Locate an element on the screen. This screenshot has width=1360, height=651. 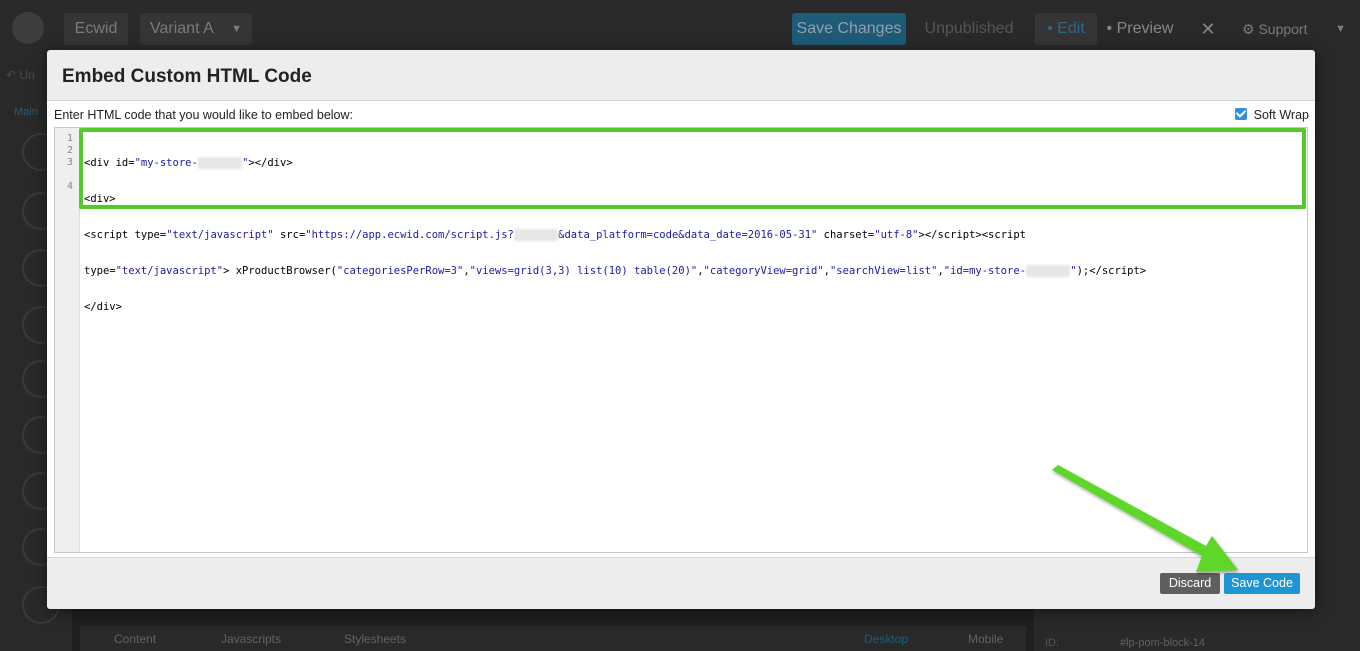
soft-wrap-toggle: Soft Wrap is located at coordinates (1271, 115).